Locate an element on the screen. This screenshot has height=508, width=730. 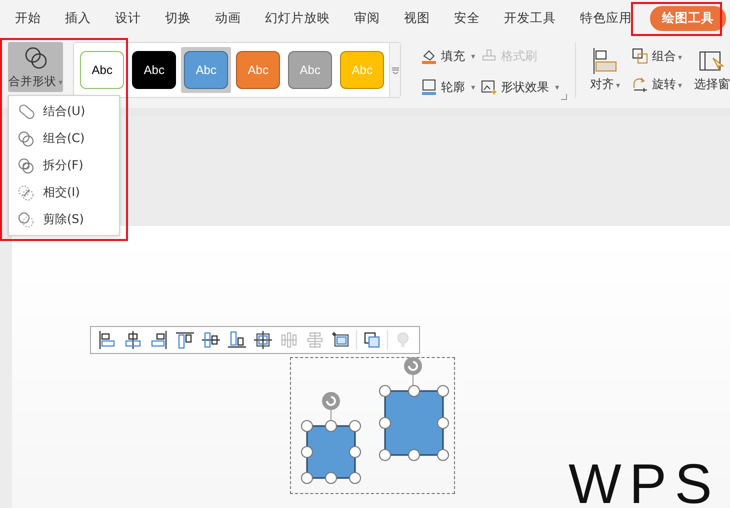
outline-button: 轮廓 ▾ is located at coordinates (448, 87).